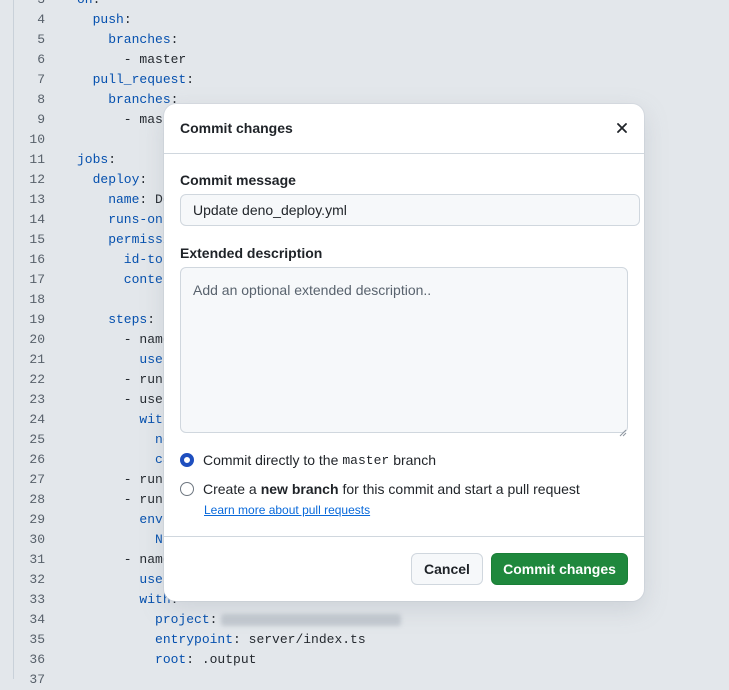 This screenshot has width=729, height=690. What do you see at coordinates (251, 253) in the screenshot?
I see `extended-description-label: Extended description` at bounding box center [251, 253].